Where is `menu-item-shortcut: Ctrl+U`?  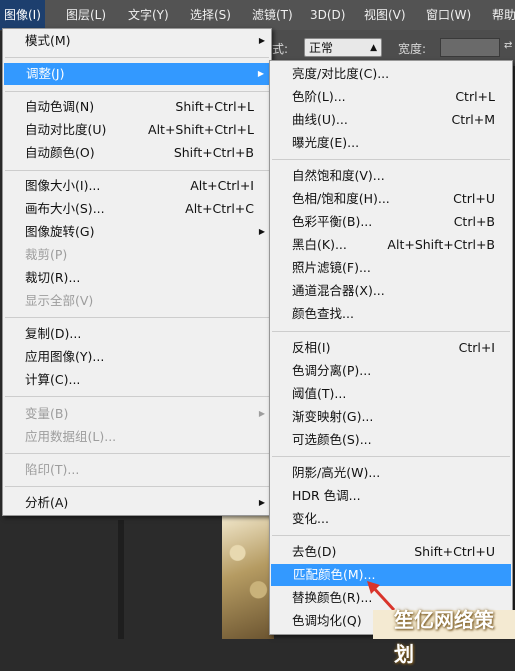 menu-item-shortcut: Ctrl+U is located at coordinates (474, 198).